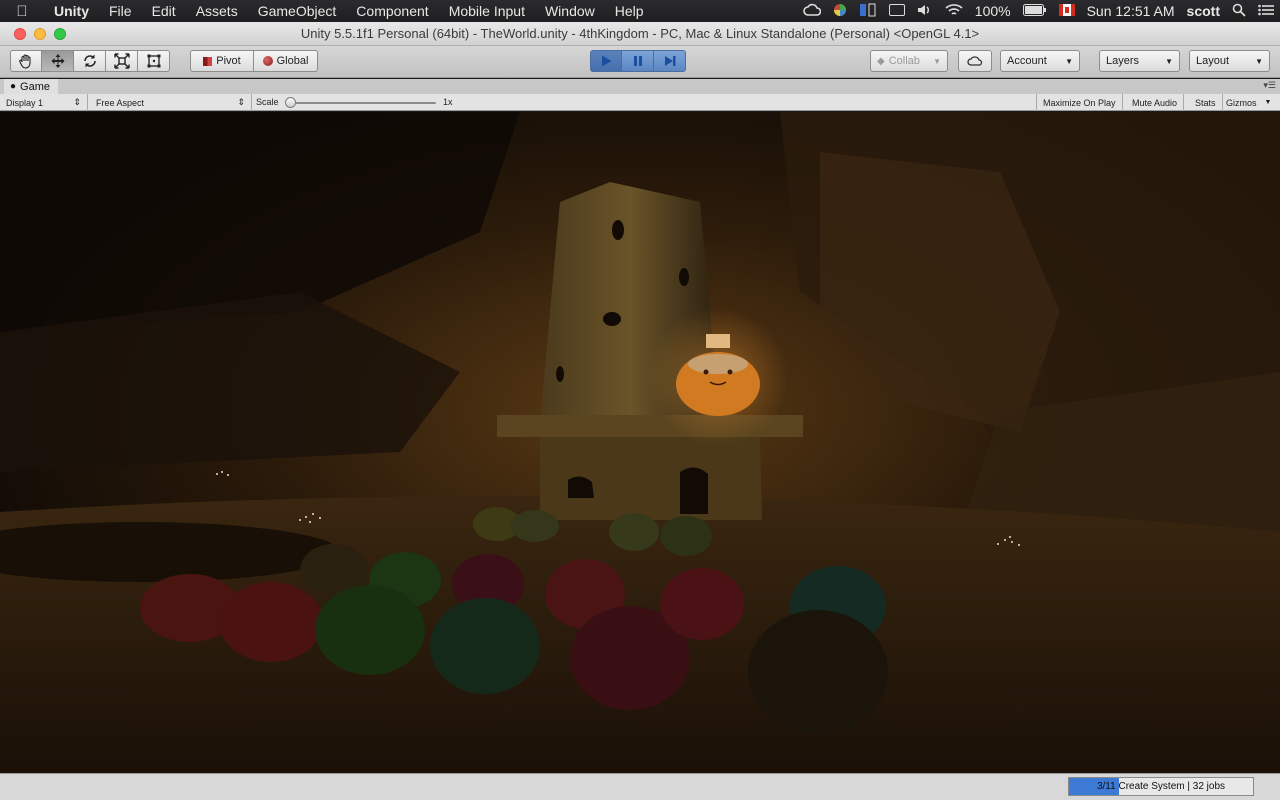  Describe the element at coordinates (812, 11) in the screenshot. I see `creative-cloud-icon` at that location.